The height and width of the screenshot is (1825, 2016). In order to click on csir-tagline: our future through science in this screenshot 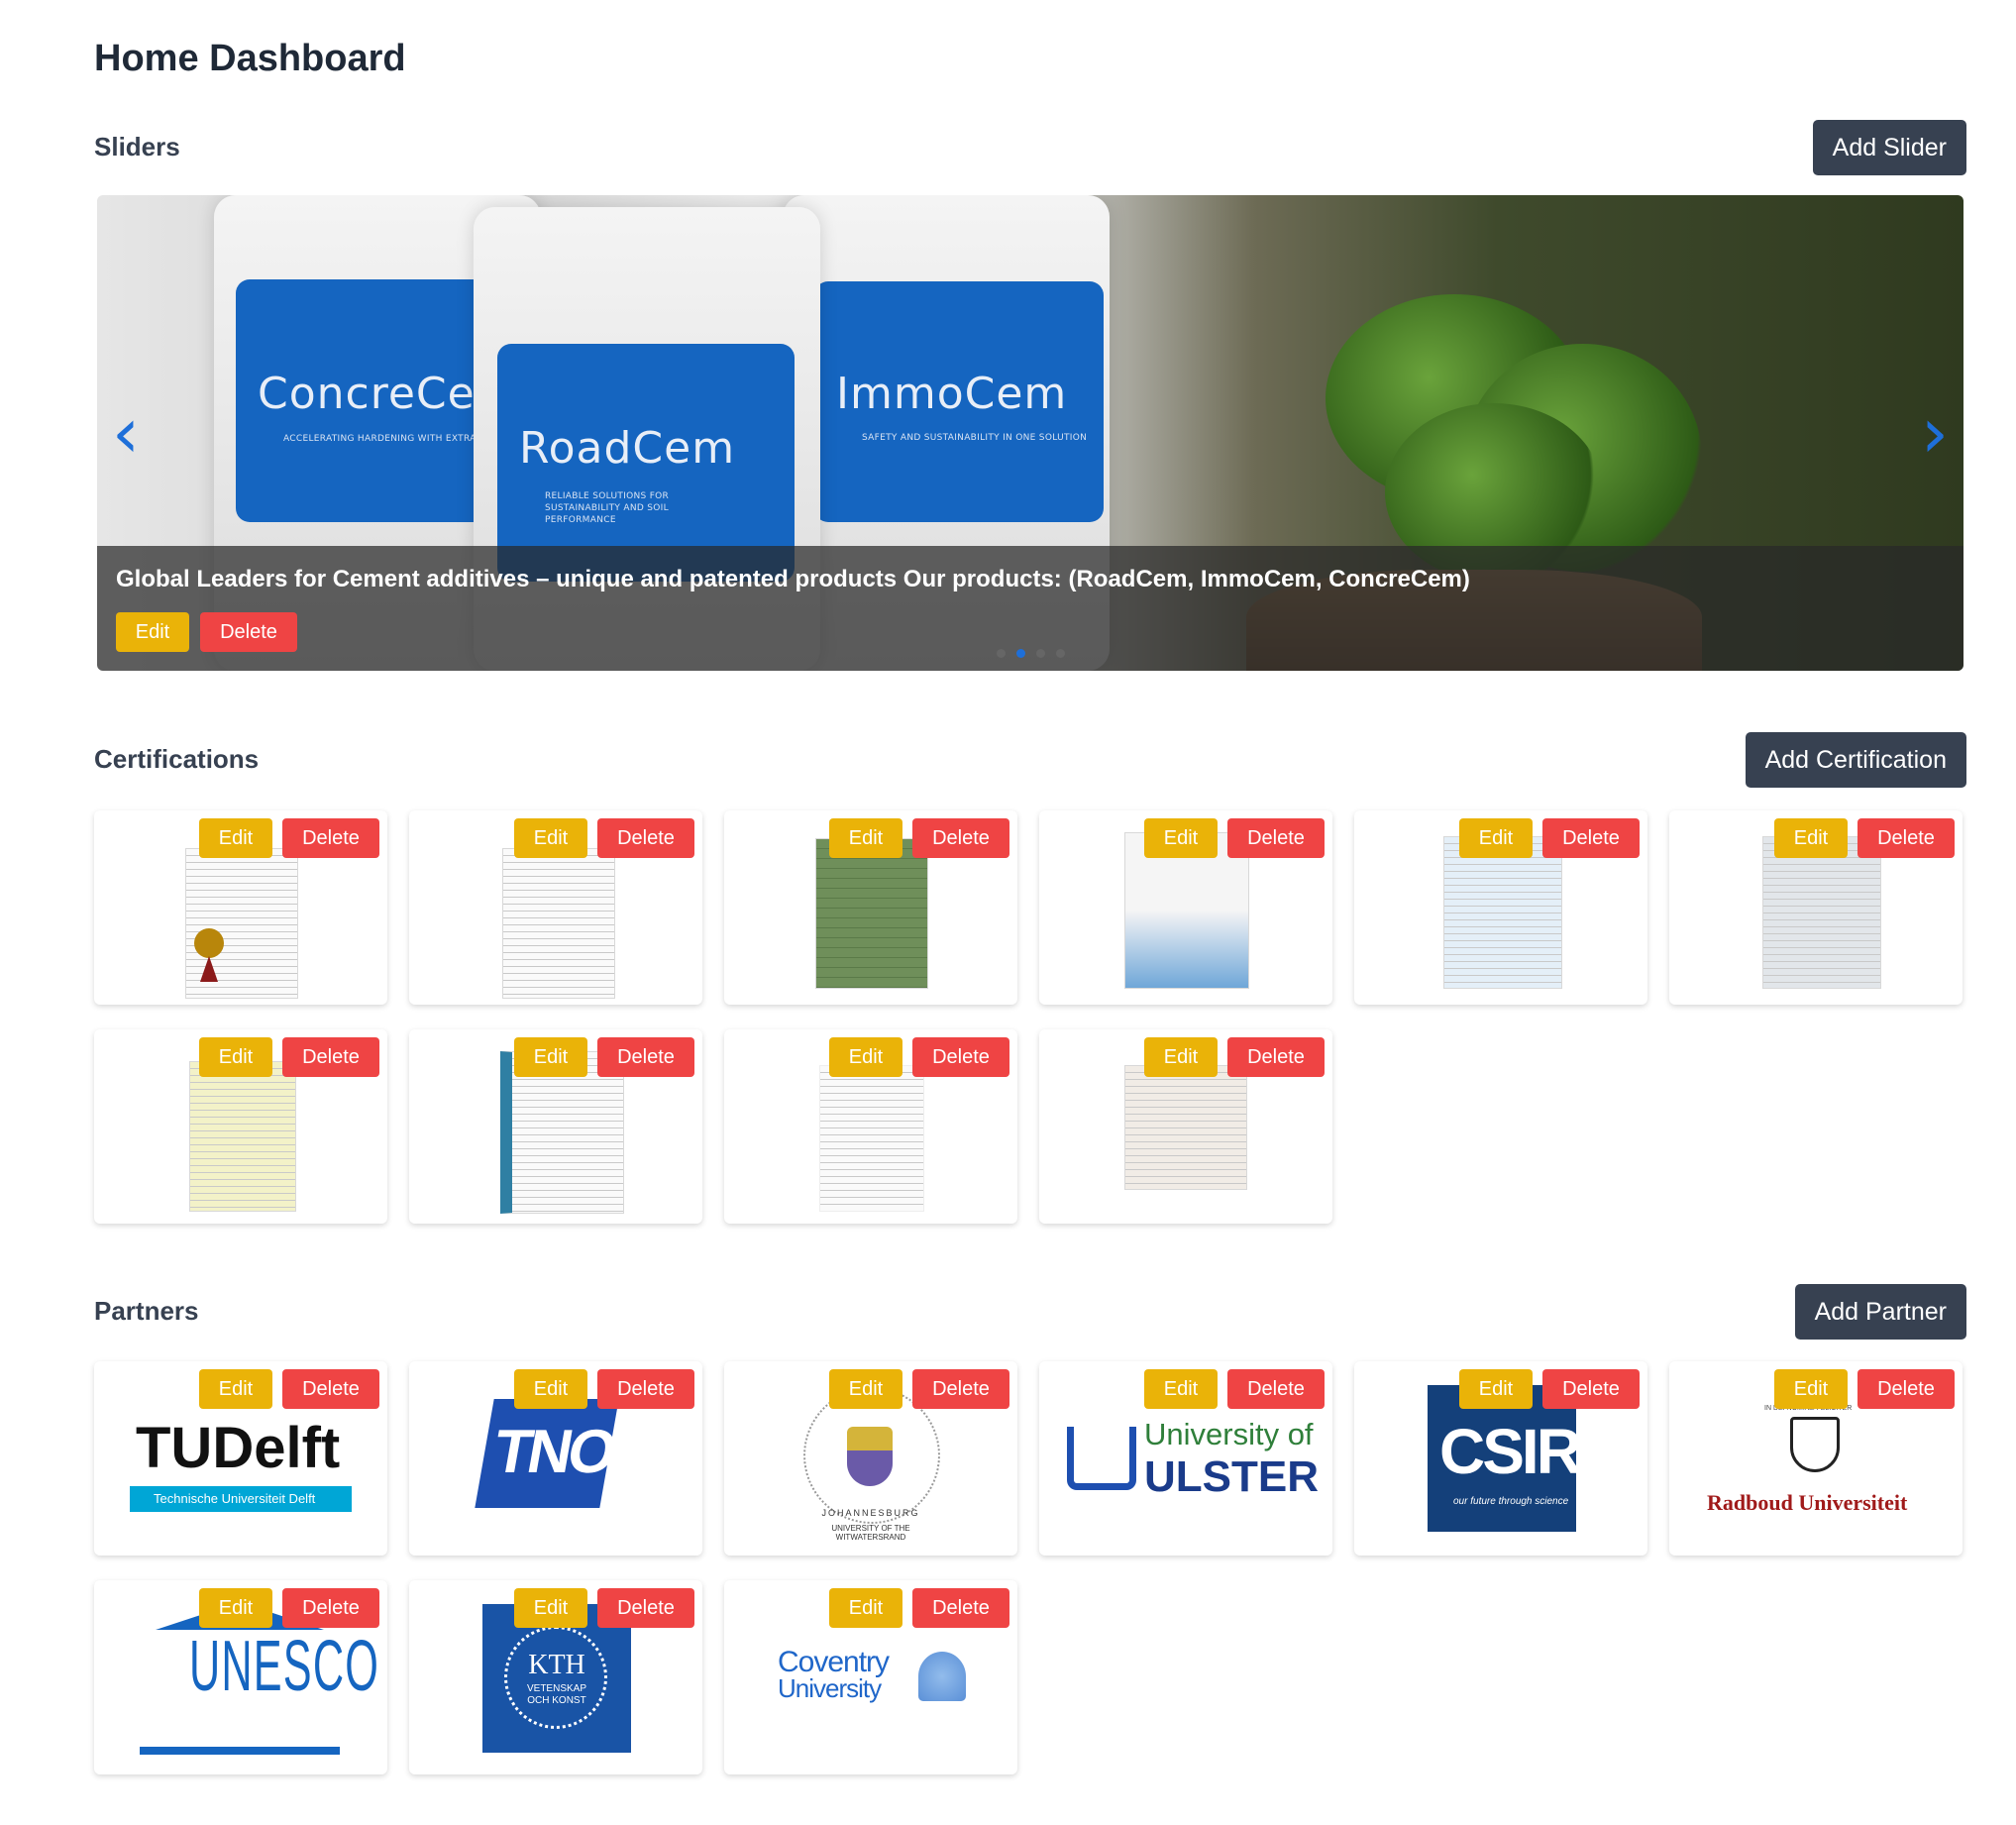, I will do `click(1511, 1501)`.